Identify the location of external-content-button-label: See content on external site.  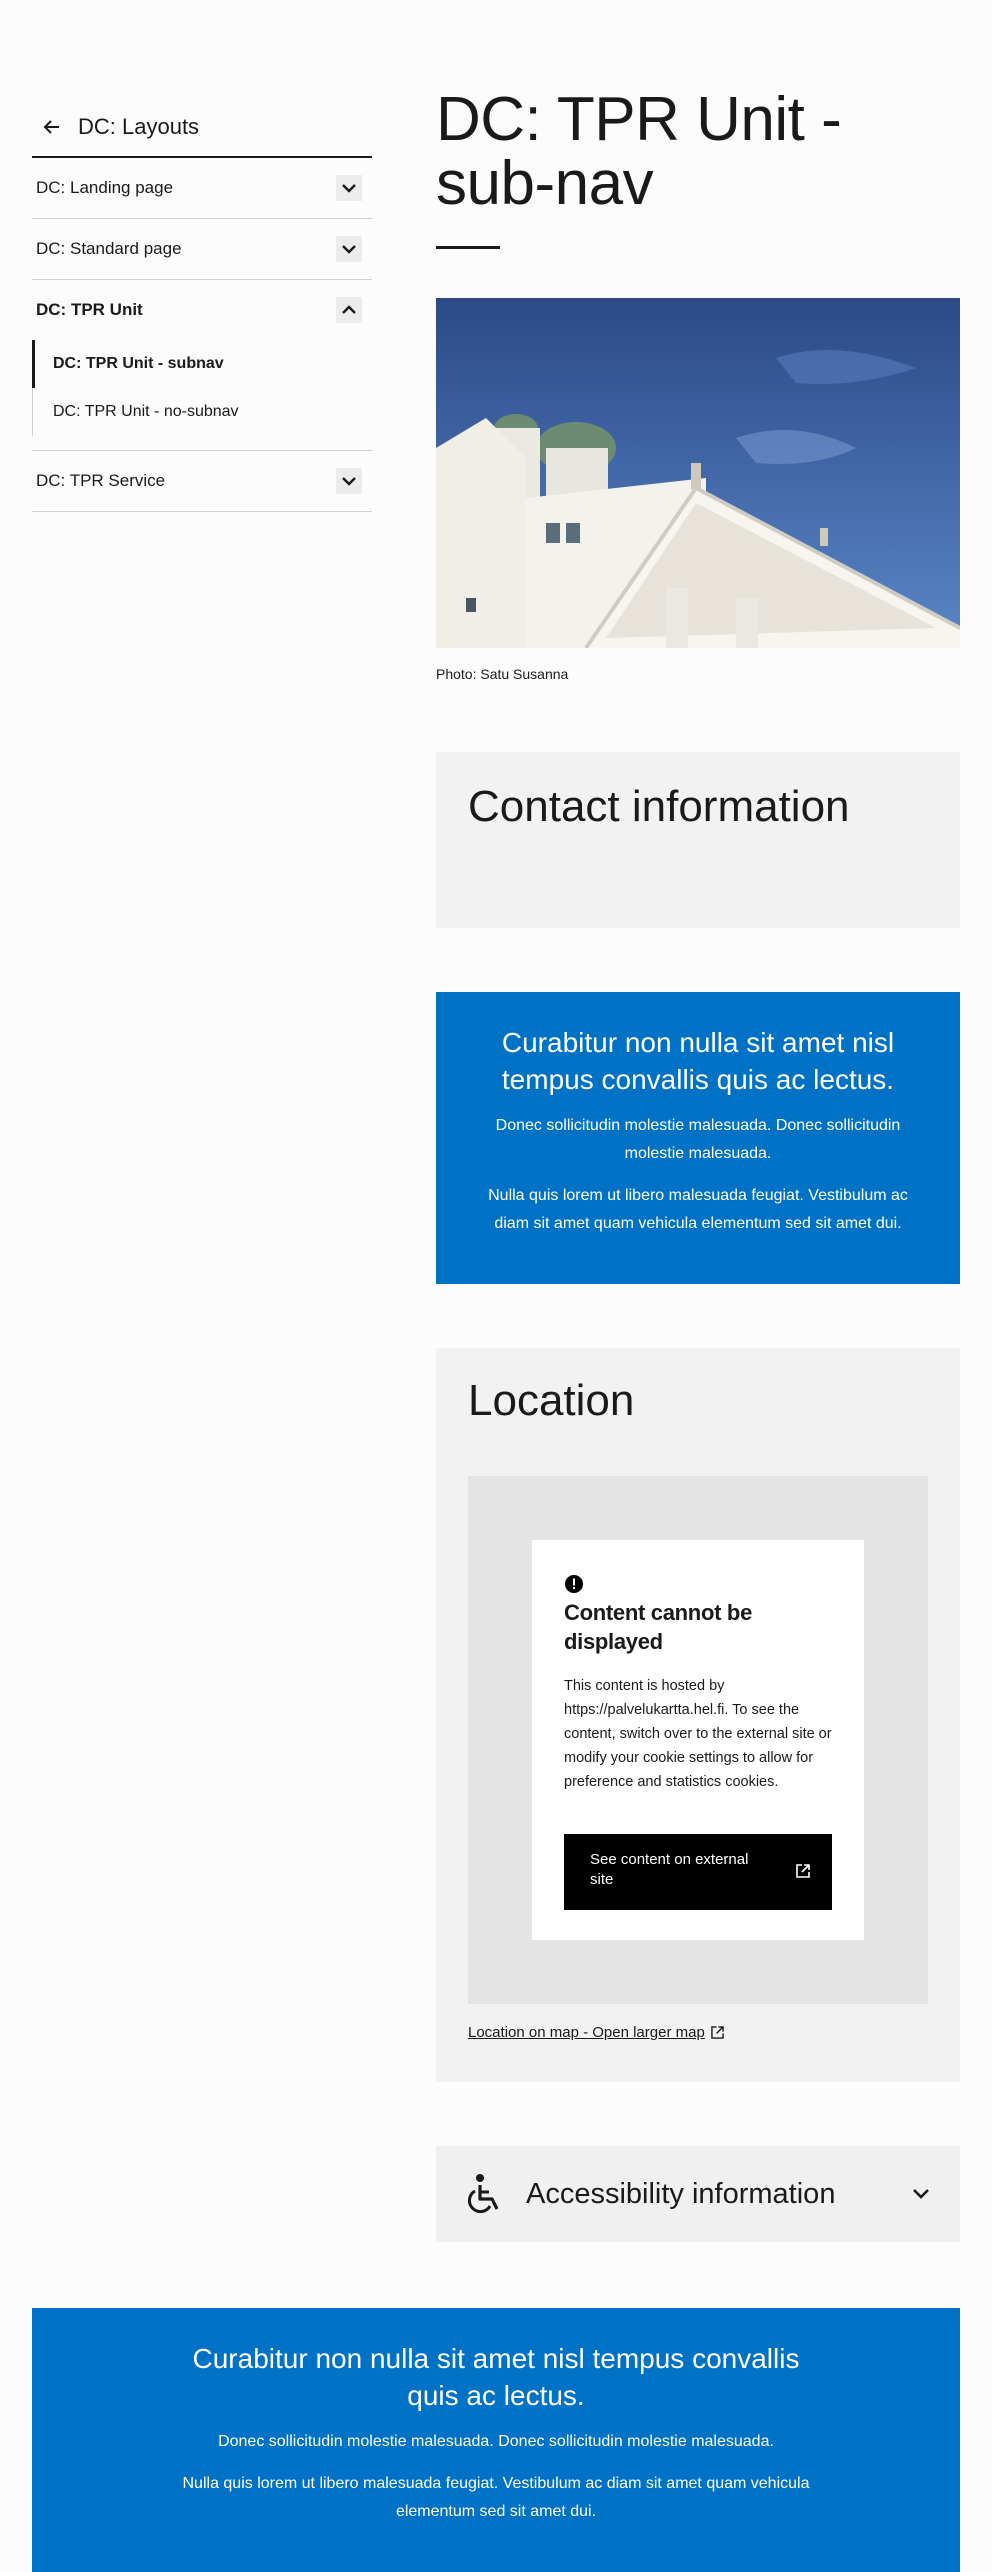
(669, 1869).